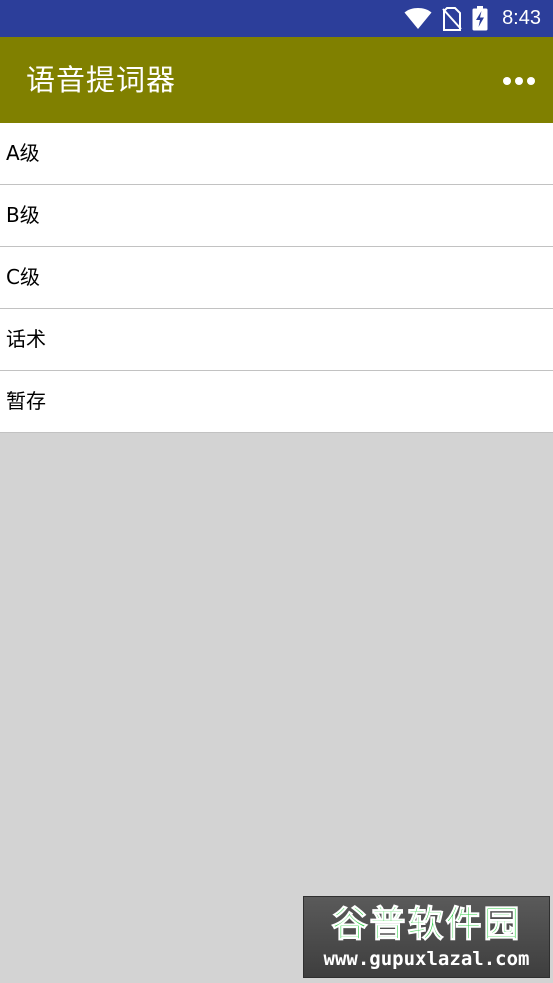 Image resolution: width=553 pixels, height=983 pixels. Describe the element at coordinates (521, 18) in the screenshot. I see `status-time: 8:43` at that location.